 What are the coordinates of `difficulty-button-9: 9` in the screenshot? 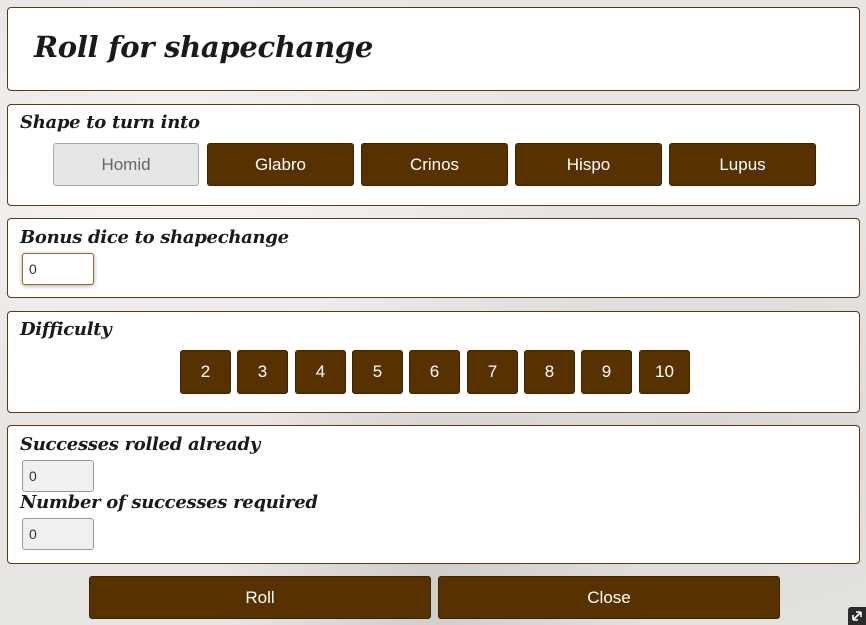 It's located at (606, 372).